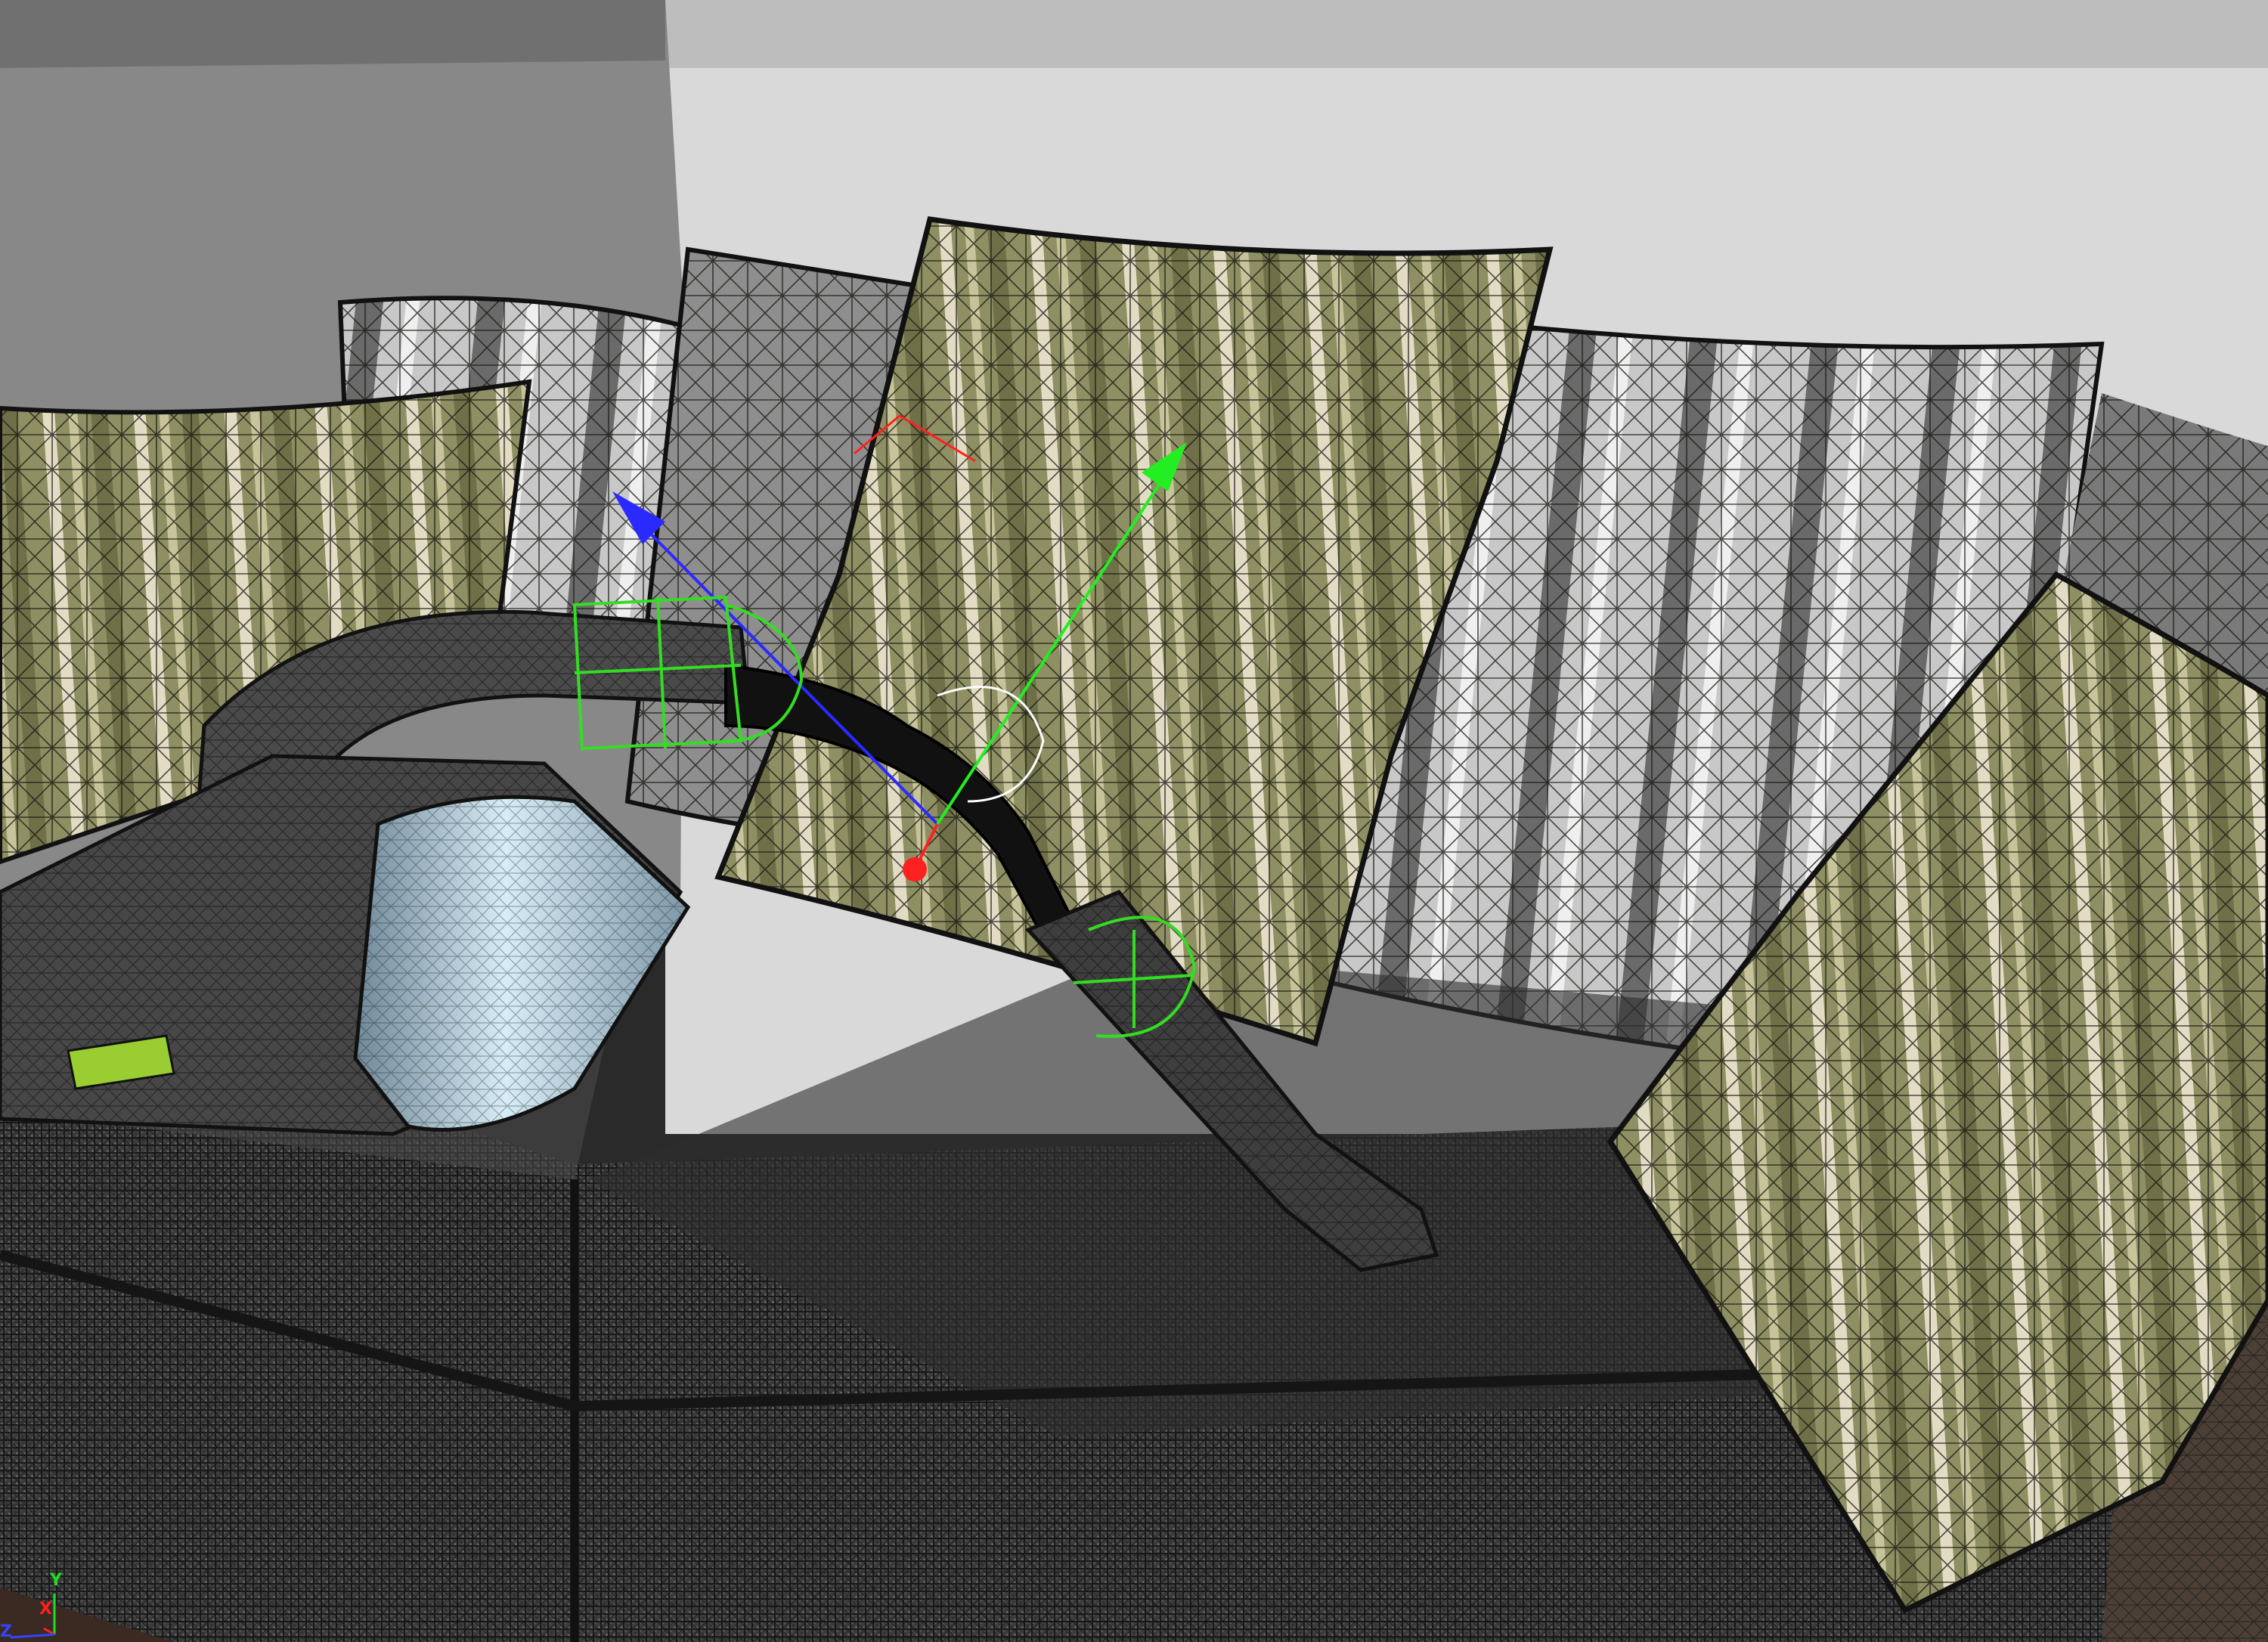 The height and width of the screenshot is (1642, 2268). What do you see at coordinates (56, 1580) in the screenshot?
I see `axis-y-label: Y` at bounding box center [56, 1580].